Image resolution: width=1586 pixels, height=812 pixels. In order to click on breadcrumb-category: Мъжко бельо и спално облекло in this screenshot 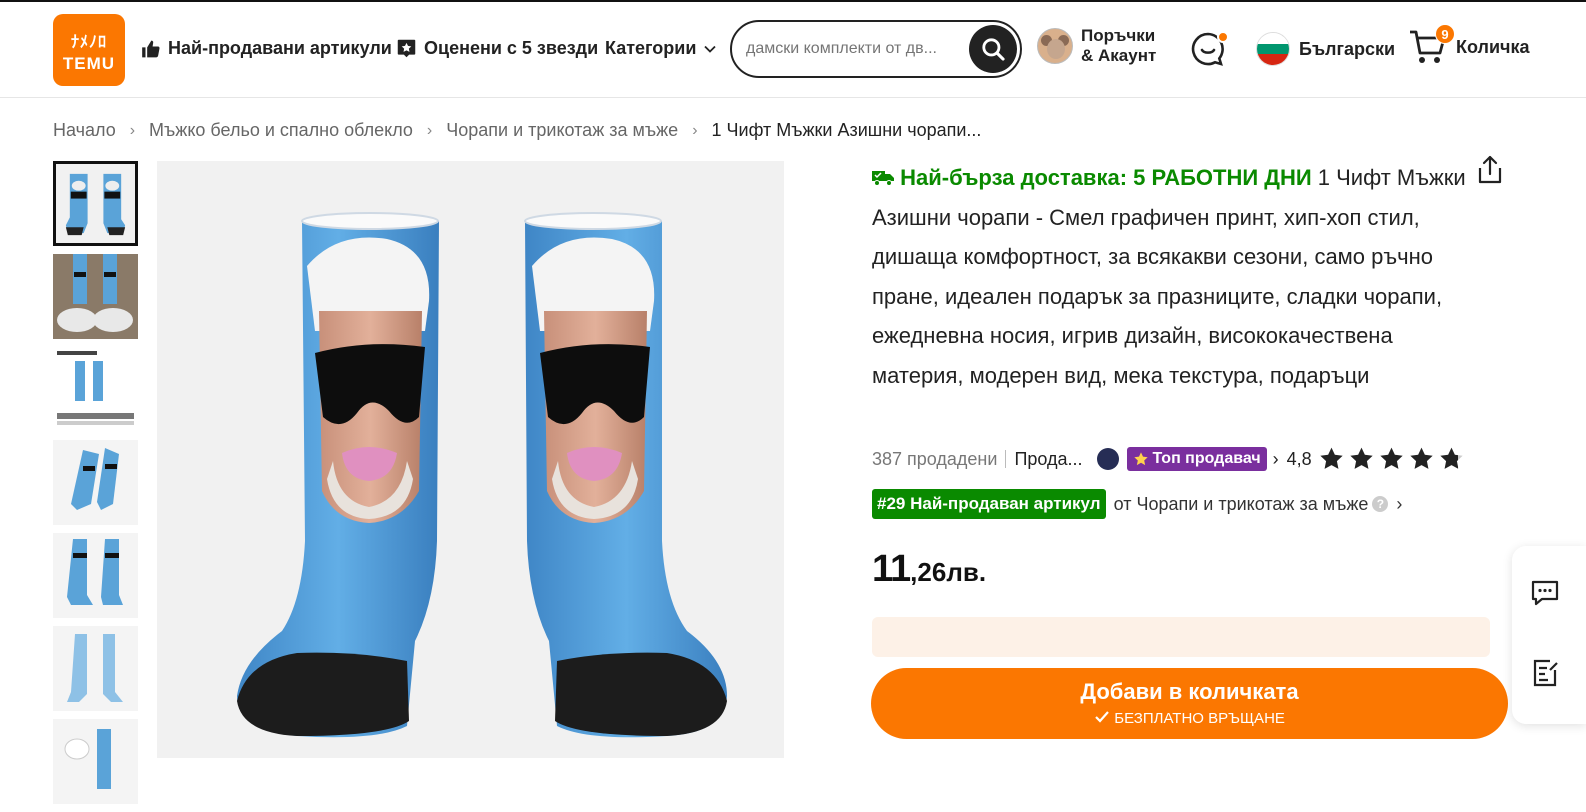, I will do `click(281, 130)`.